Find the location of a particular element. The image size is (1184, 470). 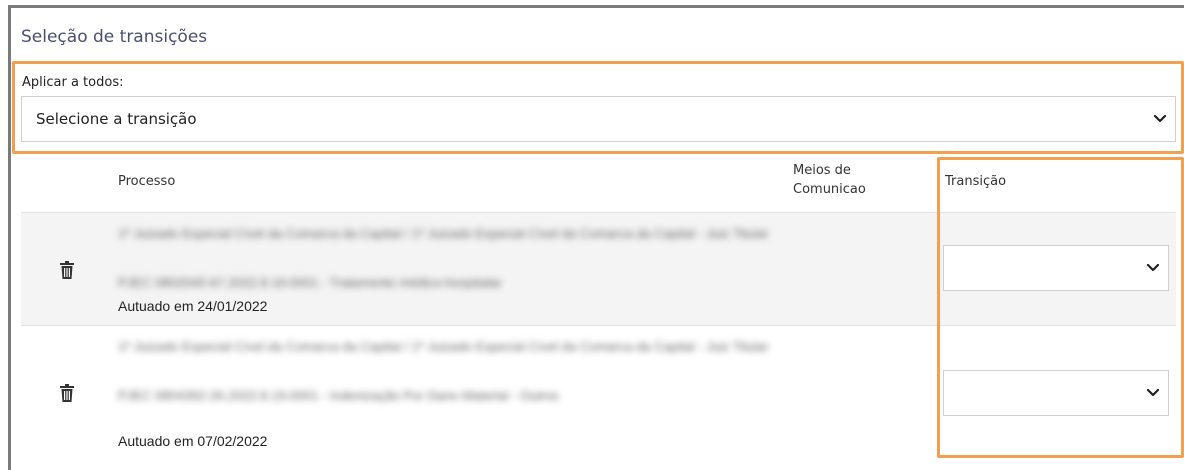

process-autuado: Autuado em 24/01/2022 is located at coordinates (193, 306).